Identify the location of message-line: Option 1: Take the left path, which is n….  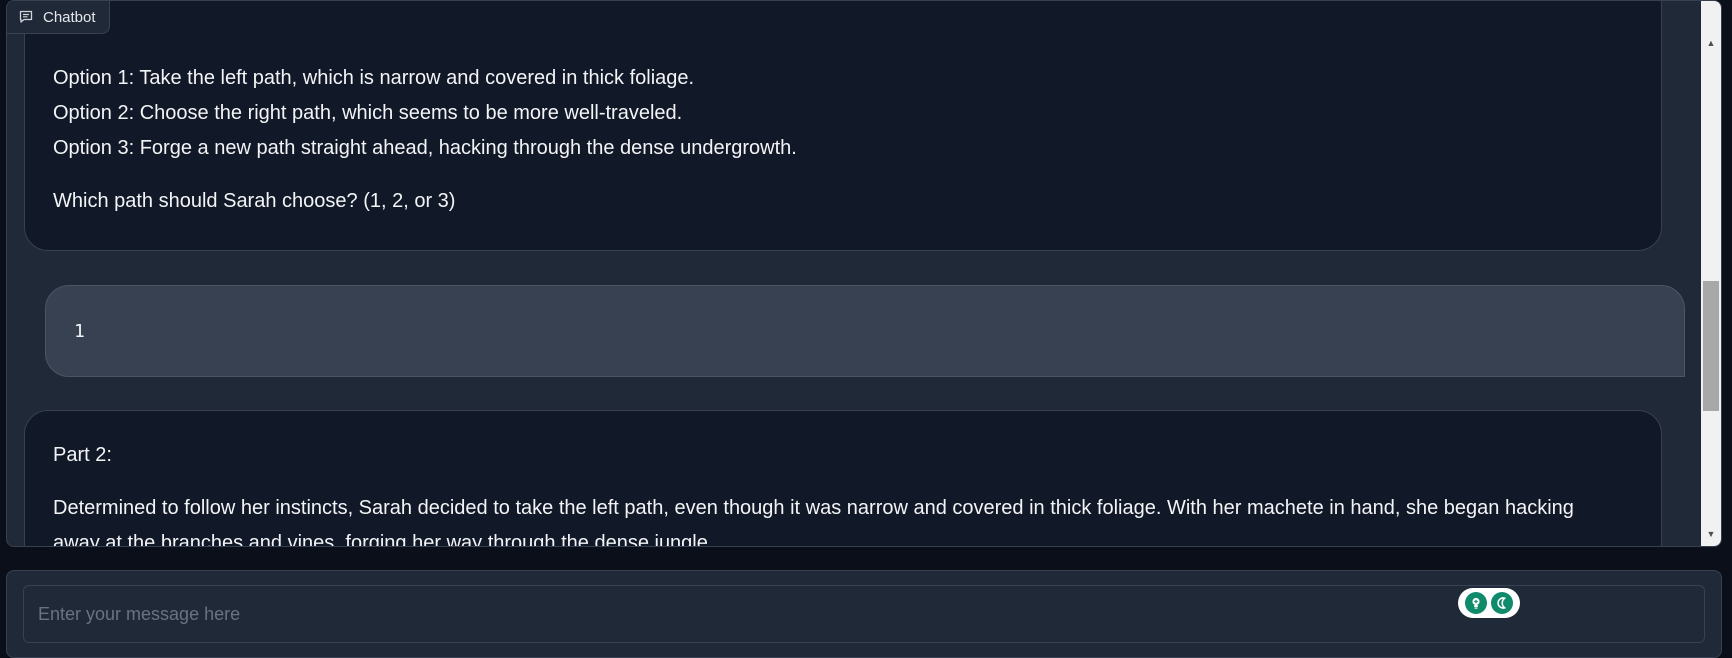
(374, 78).